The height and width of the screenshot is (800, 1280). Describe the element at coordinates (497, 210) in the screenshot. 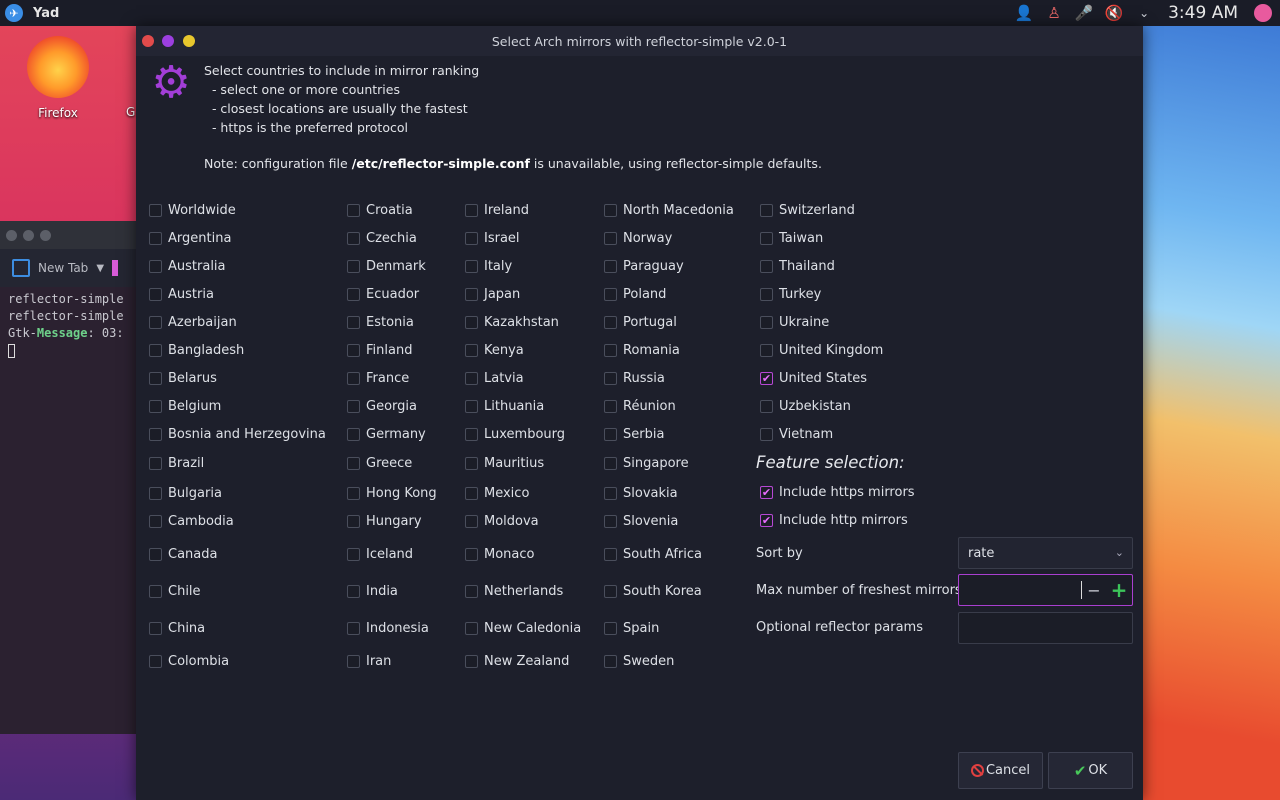

I see `country-checkbox: Ireland` at that location.